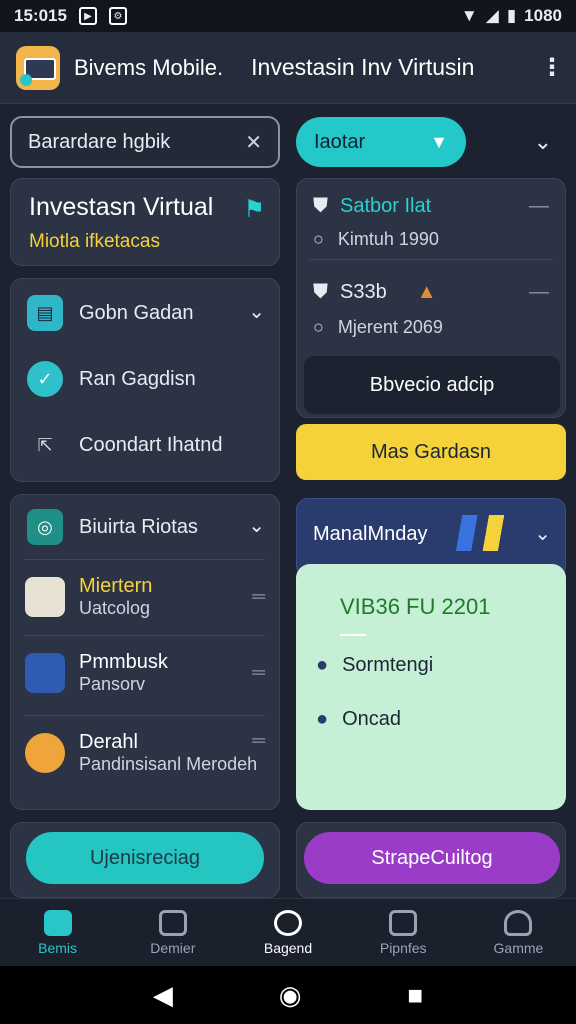  I want to click on system-navigation: ◀ ◉ ■, so click(288, 995).